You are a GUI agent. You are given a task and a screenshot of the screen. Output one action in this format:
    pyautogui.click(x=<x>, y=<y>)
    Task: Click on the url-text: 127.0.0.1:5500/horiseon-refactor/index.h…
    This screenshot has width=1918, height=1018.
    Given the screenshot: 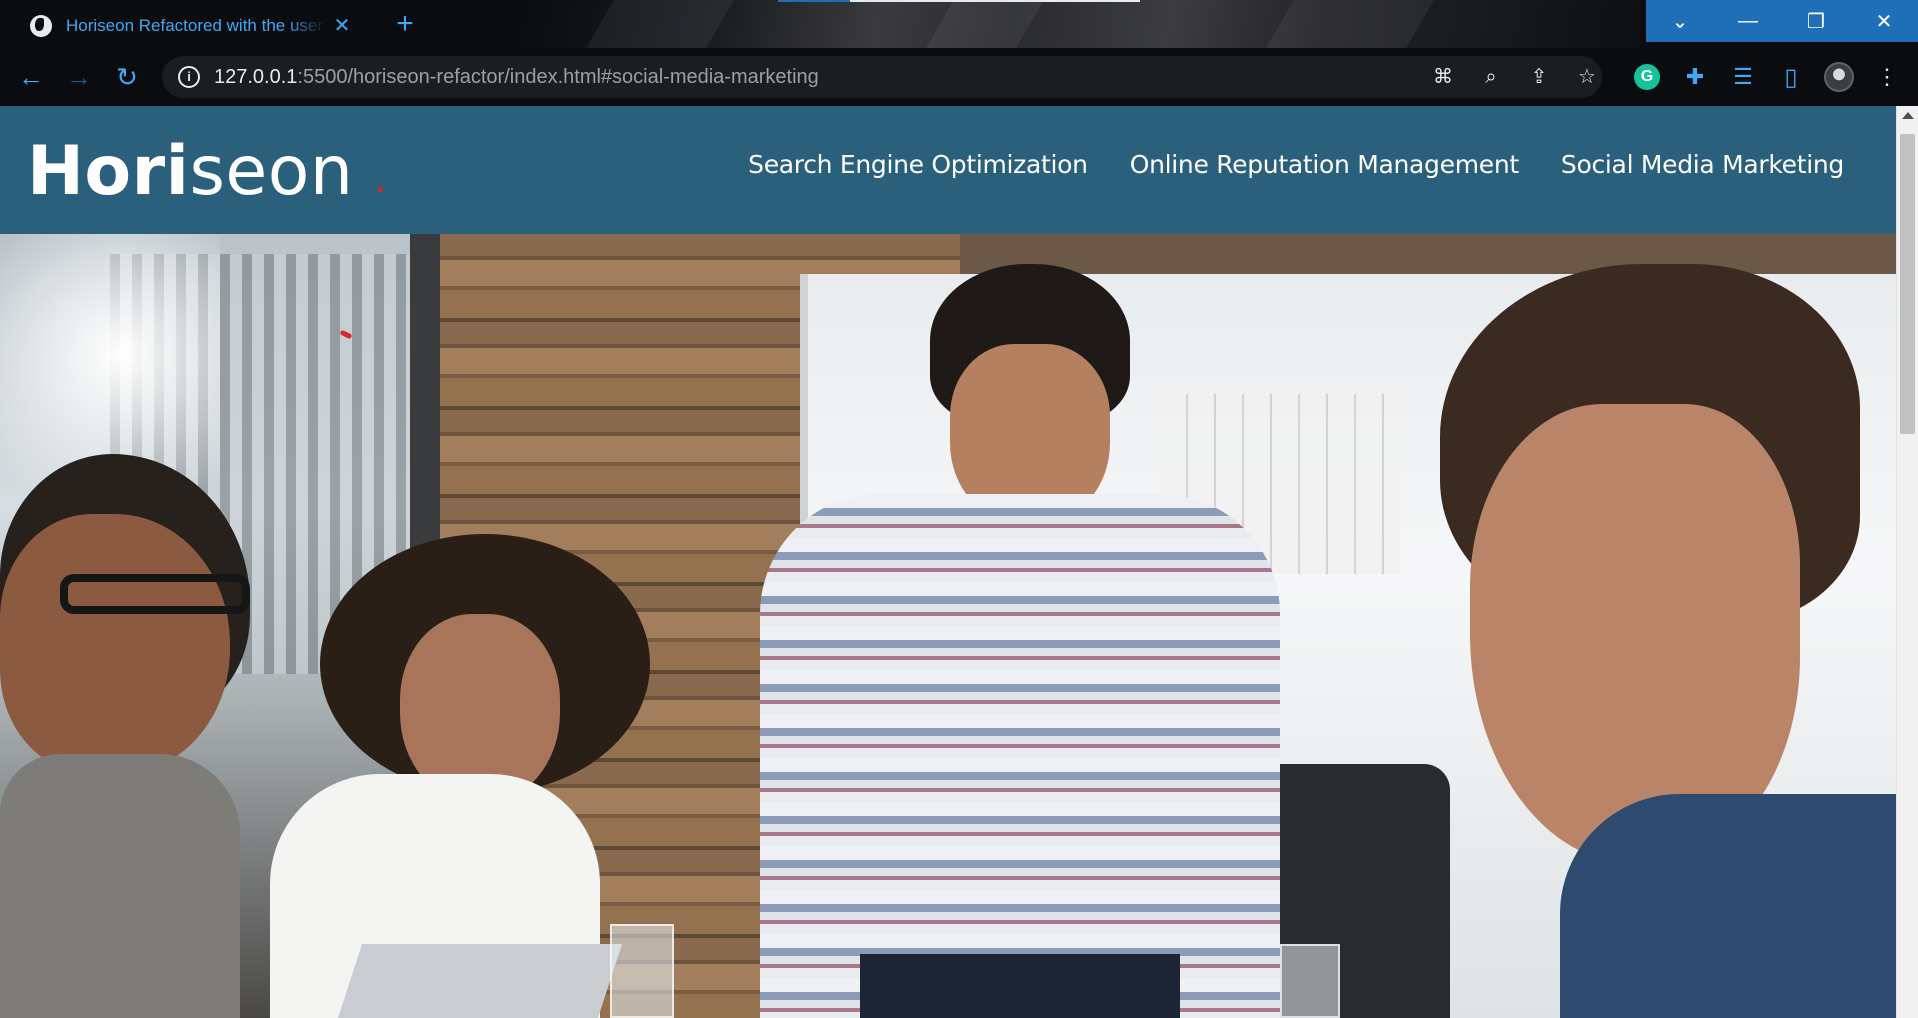 What is the action you would take?
    pyautogui.click(x=516, y=77)
    